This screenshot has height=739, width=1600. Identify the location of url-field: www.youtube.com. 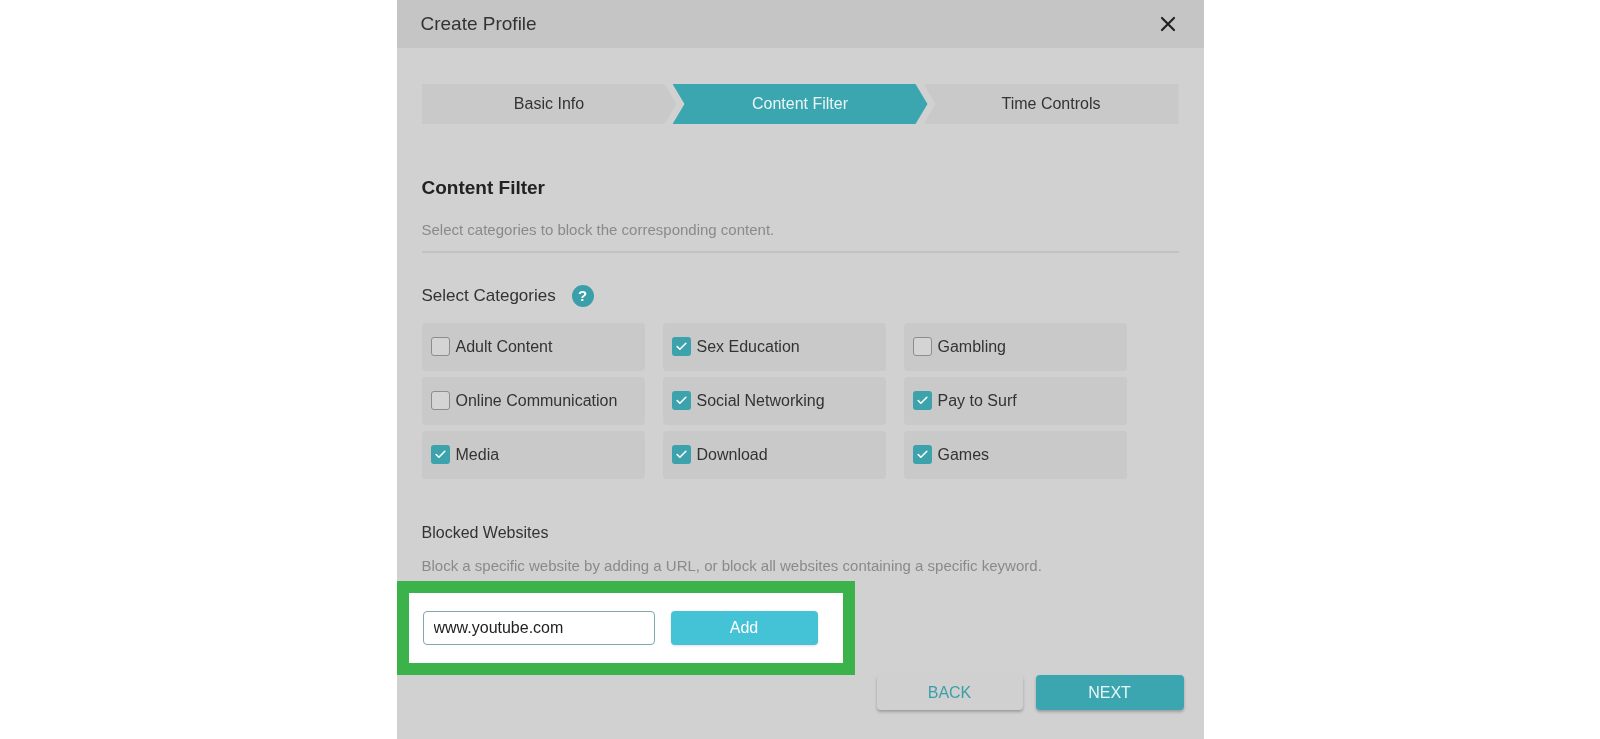
(538, 628).